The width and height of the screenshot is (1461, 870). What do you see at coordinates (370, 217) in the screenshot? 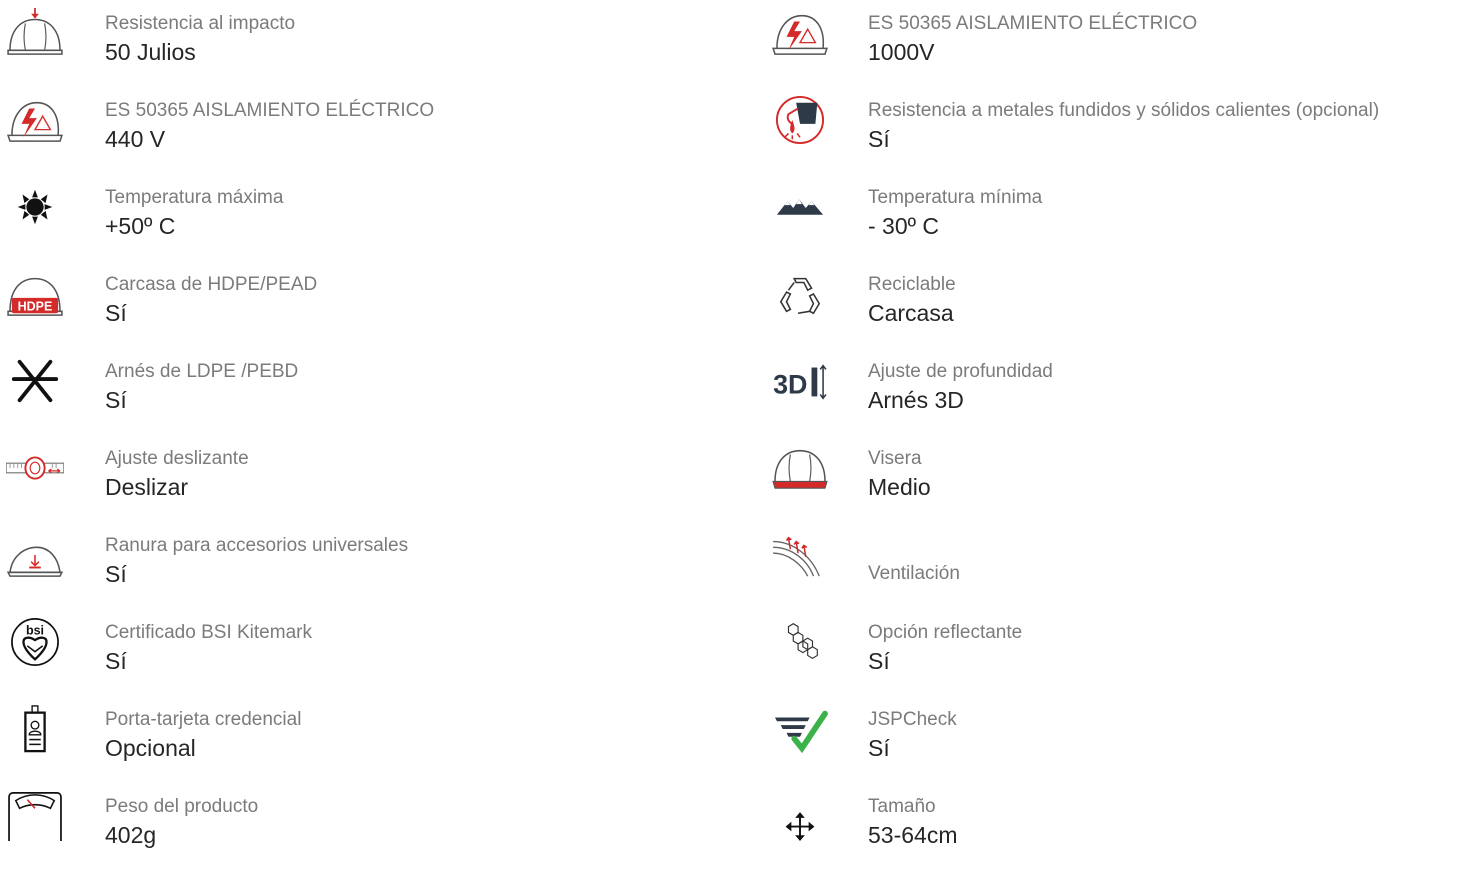
I see `feature-max-temperature: Temperatura máxima +50º C` at bounding box center [370, 217].